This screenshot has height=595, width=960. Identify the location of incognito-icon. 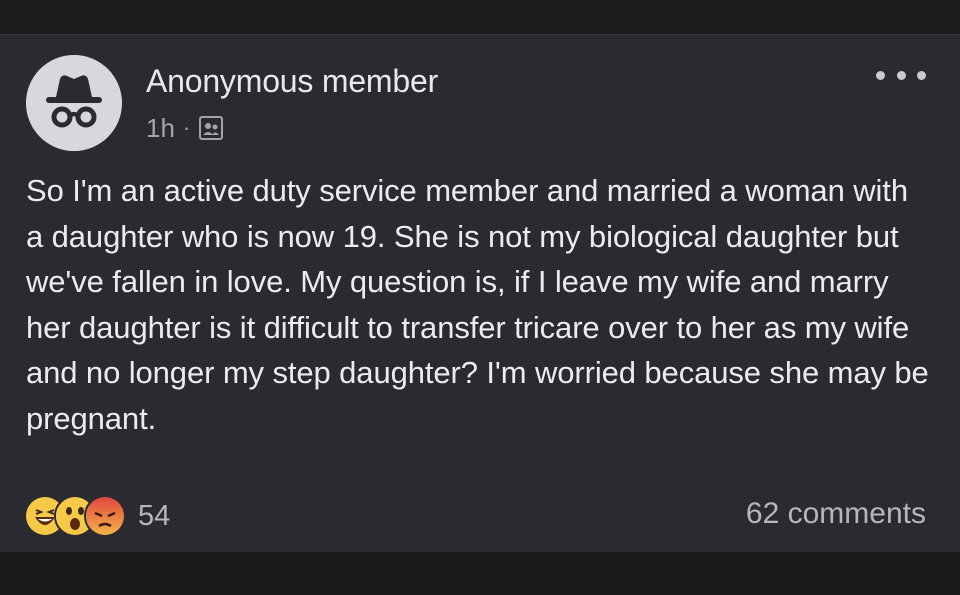
(74, 103).